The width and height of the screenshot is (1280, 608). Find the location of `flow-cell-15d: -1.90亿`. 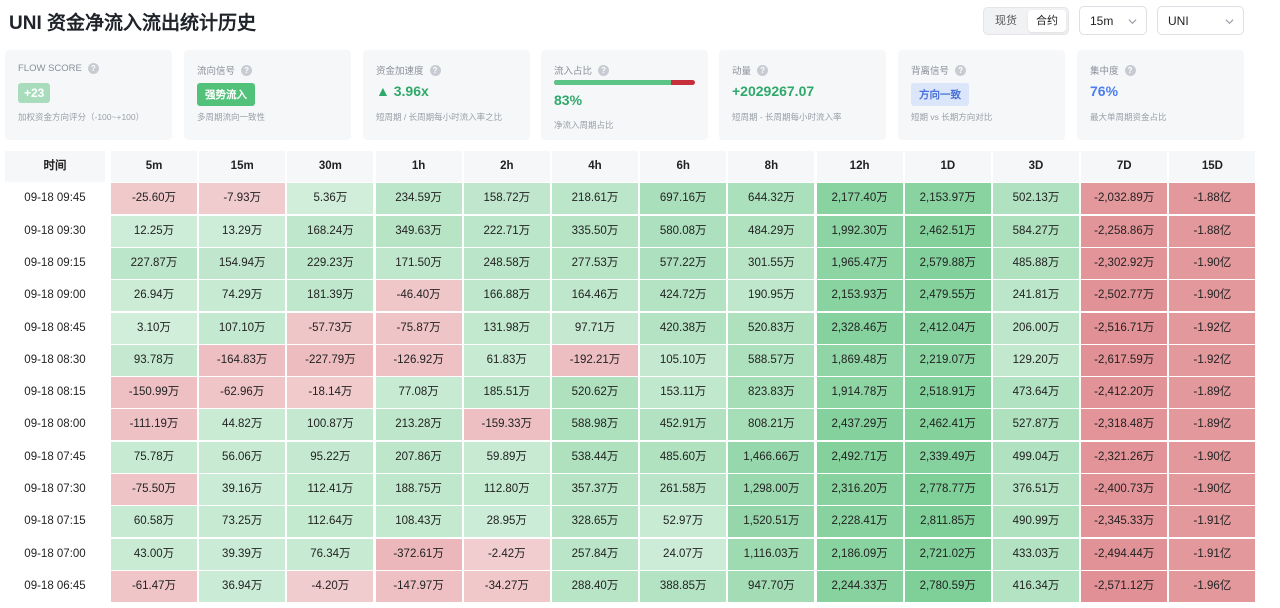

flow-cell-15d: -1.90亿 is located at coordinates (1212, 457).